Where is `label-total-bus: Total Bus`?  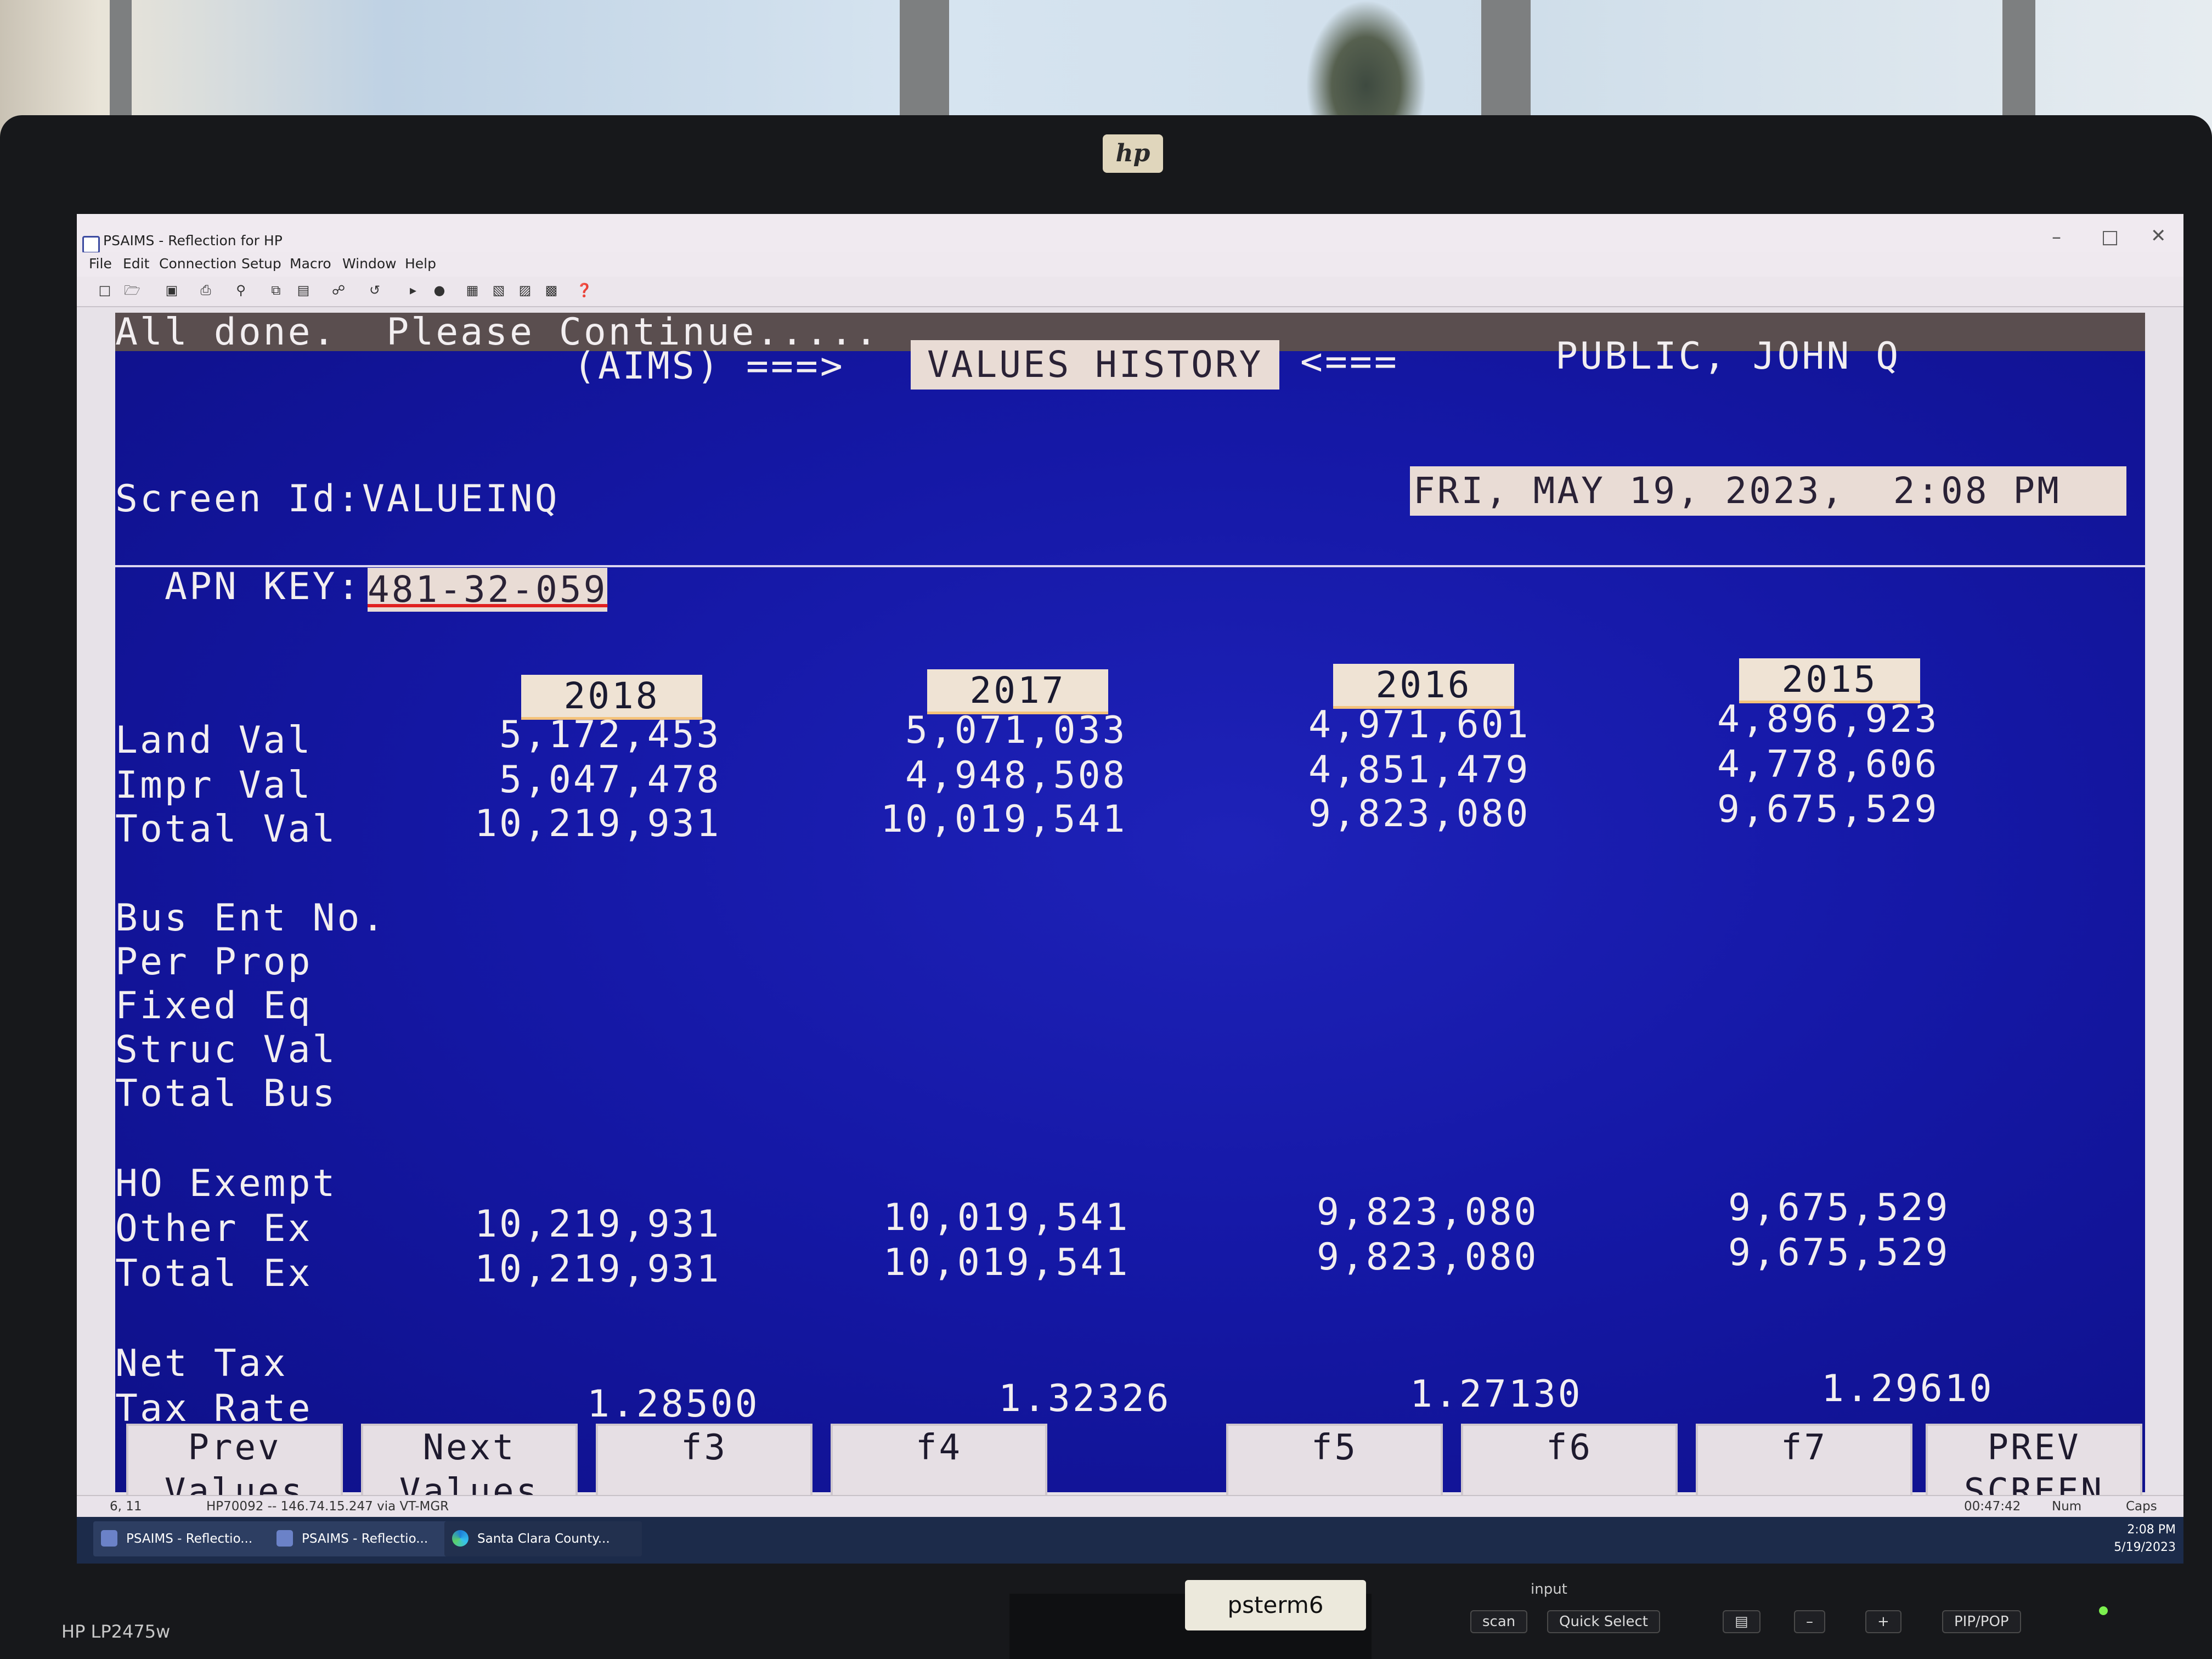 label-total-bus: Total Bus is located at coordinates (226, 1093).